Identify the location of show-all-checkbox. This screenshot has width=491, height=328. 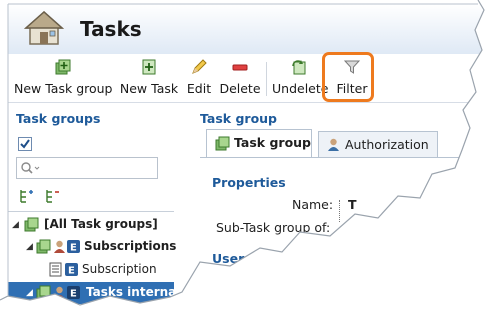
(25, 144).